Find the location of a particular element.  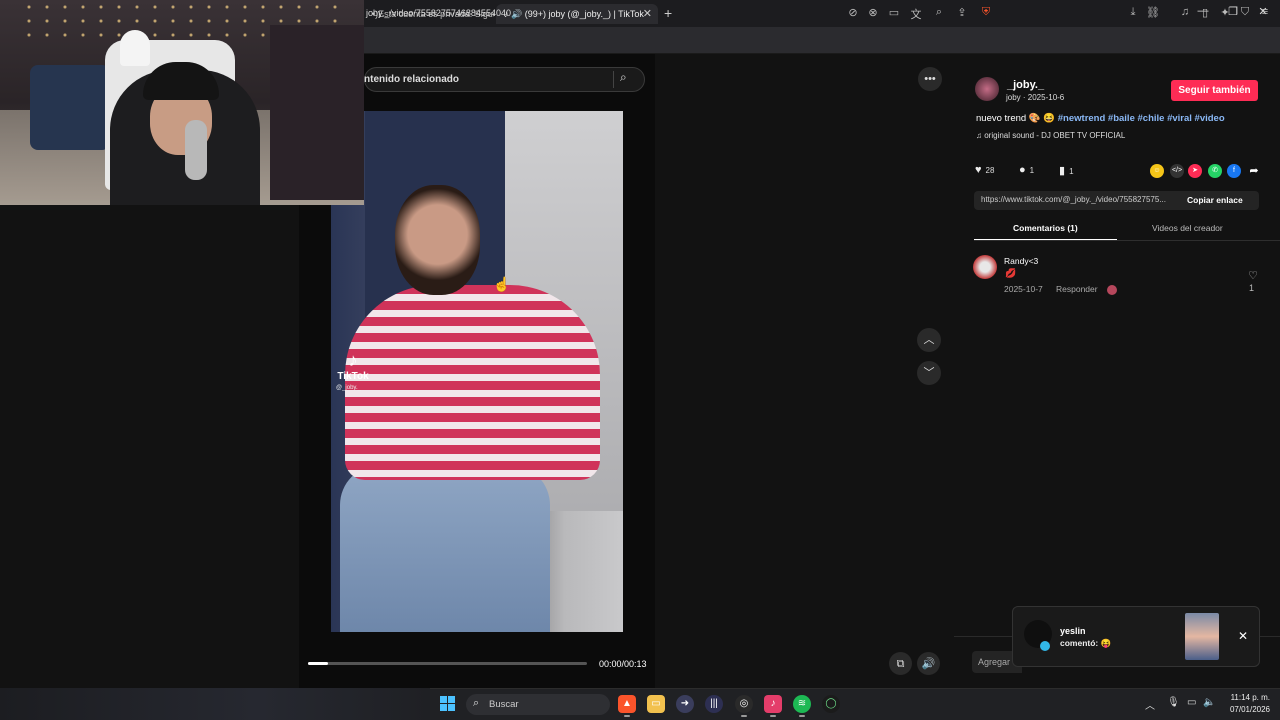

notification-thumbnail is located at coordinates (1202, 636).